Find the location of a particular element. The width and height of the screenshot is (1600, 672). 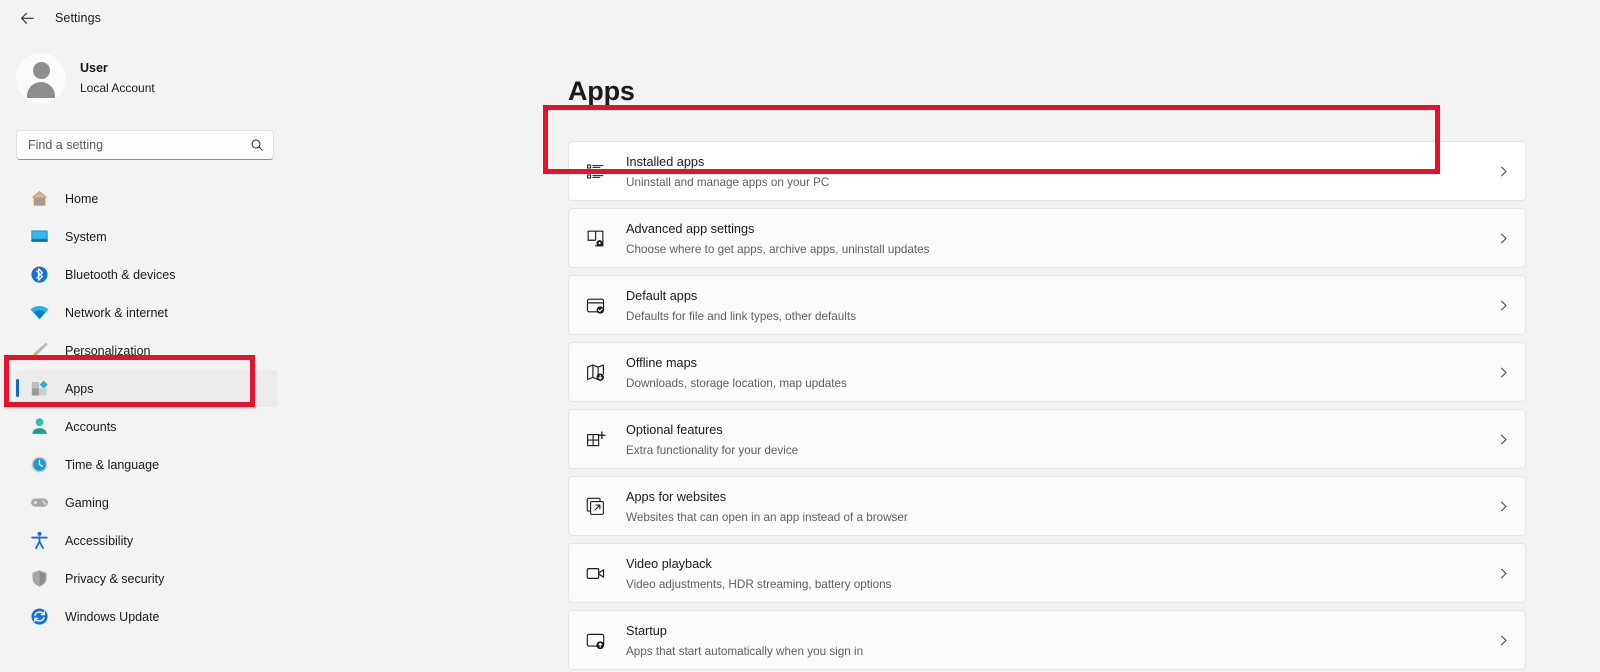

sidebar-item-label: Time & language is located at coordinates (112, 464).